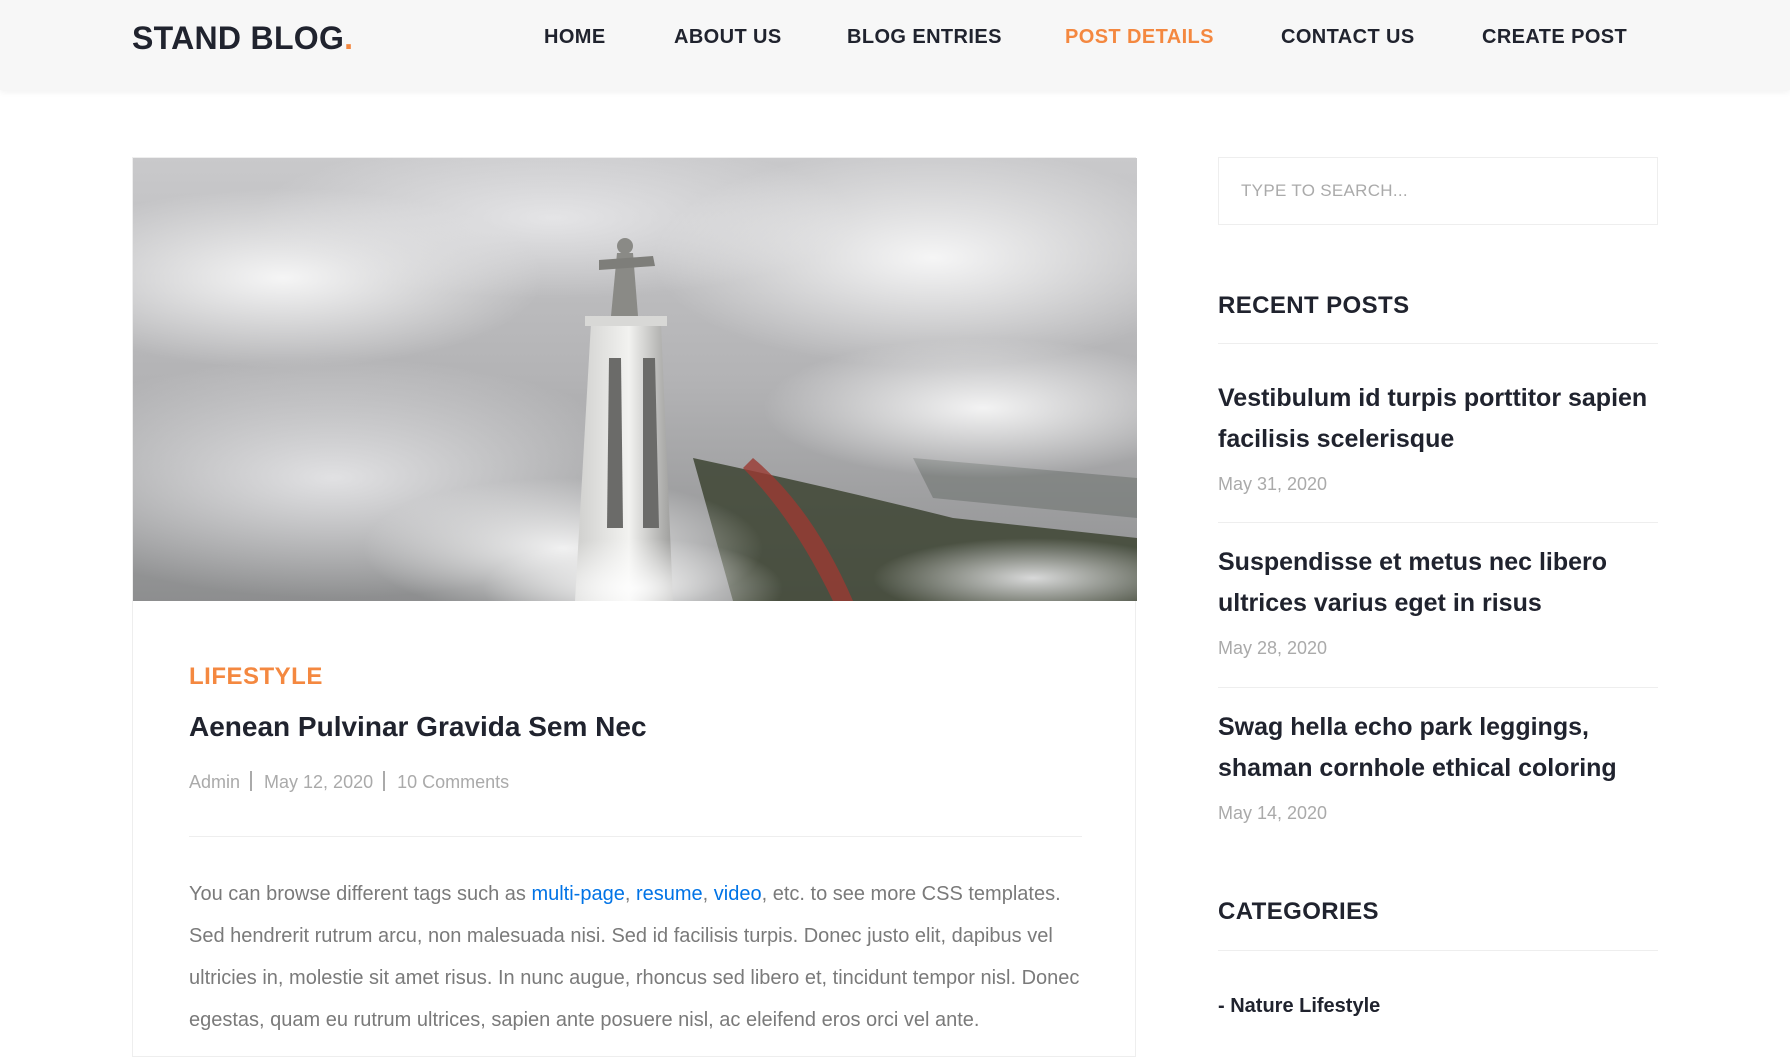 The height and width of the screenshot is (1057, 1790). What do you see at coordinates (635, 836) in the screenshot?
I see `post-divider` at bounding box center [635, 836].